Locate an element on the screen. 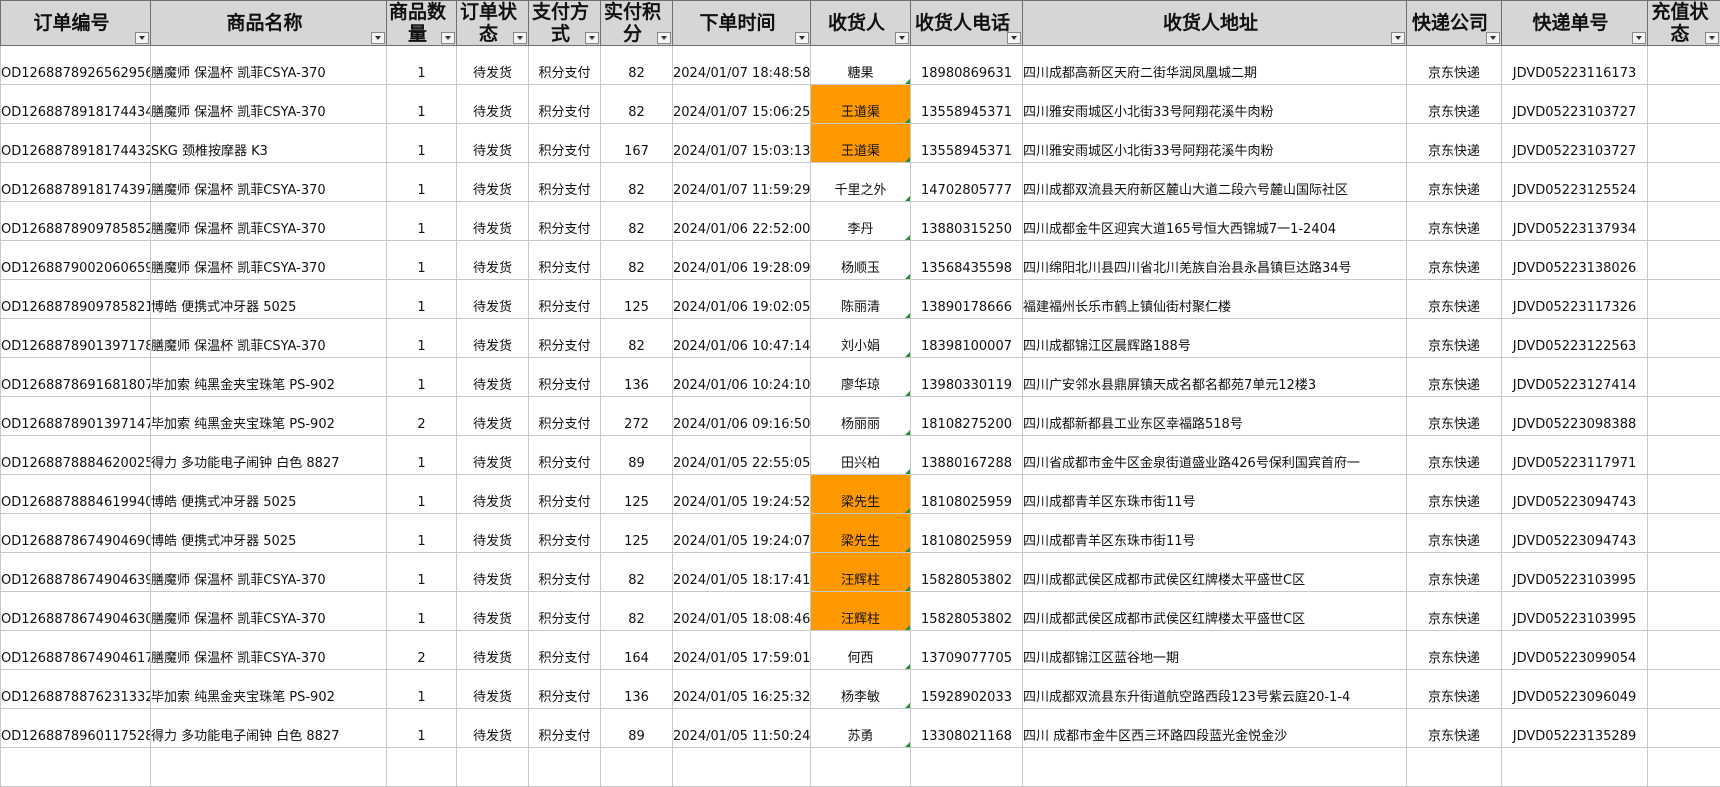 The width and height of the screenshot is (1720, 787). receiver-address-cell: 四川 成都市金牛区西三环路四段蓝光金悦金沙 is located at coordinates (1215, 728).